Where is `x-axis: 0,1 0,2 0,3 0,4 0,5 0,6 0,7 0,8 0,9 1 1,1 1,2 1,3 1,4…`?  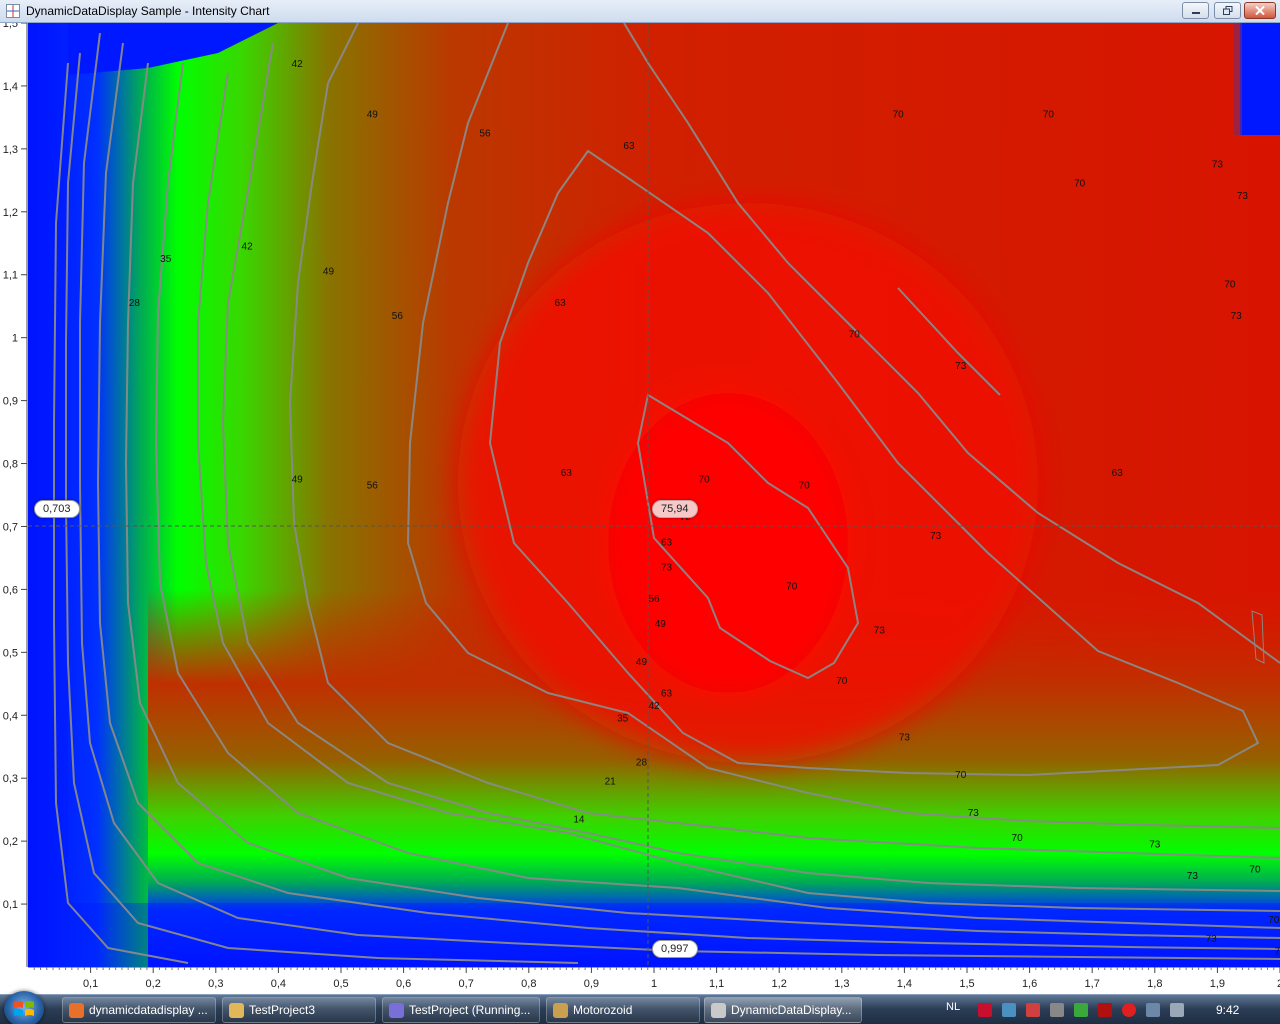
x-axis: 0,1 0,2 0,3 0,4 0,5 0,6 0,7 0,8 0,9 1 1,1 1,2 1,3 1,4… is located at coordinates (640, 981).